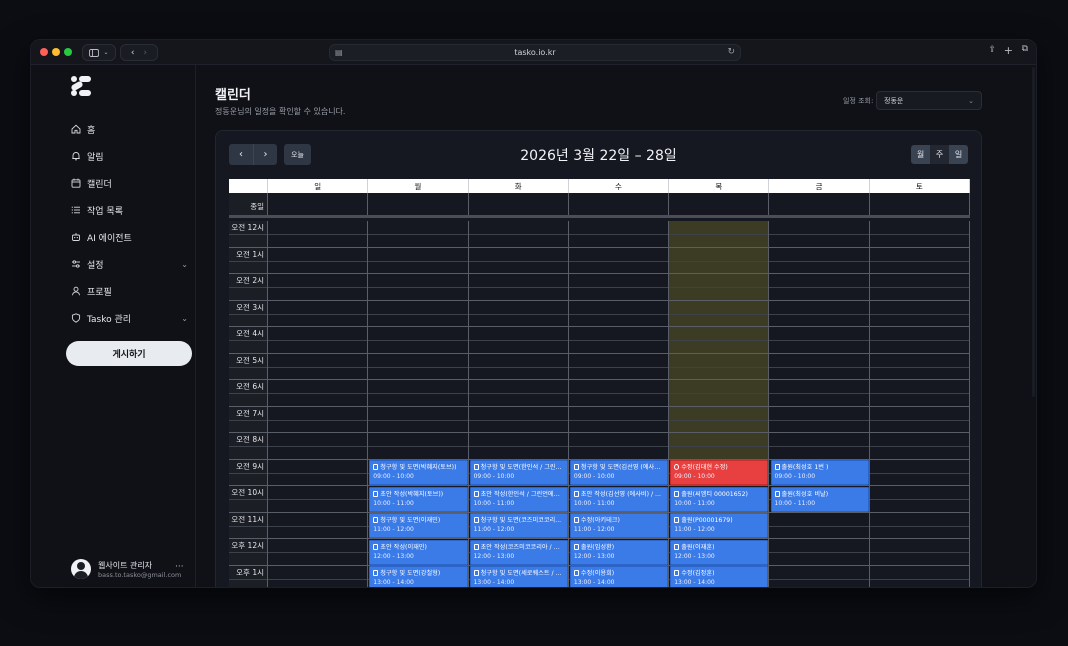  What do you see at coordinates (939, 154) in the screenshot?
I see `view-week-button: 주` at bounding box center [939, 154].